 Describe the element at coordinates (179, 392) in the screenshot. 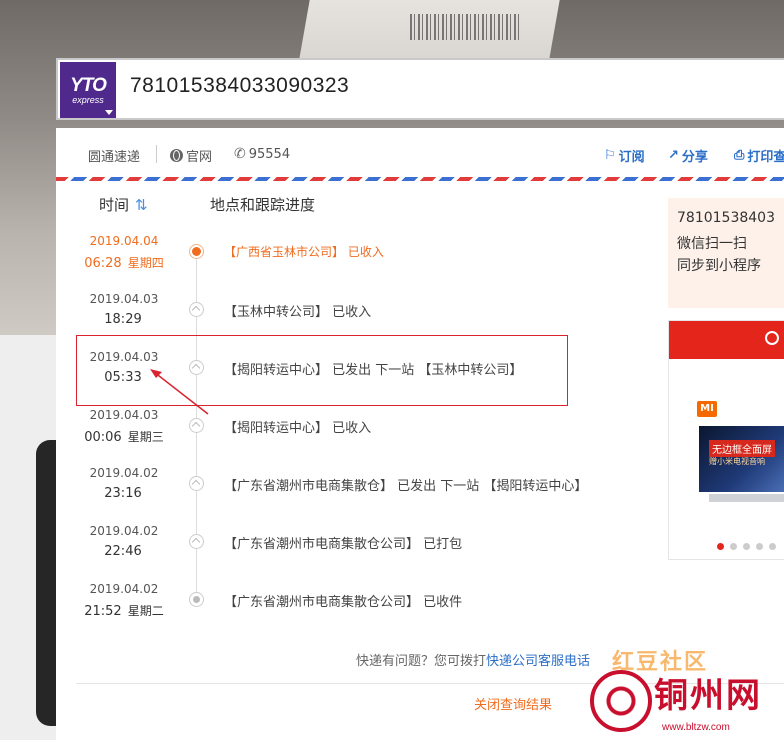

I see `annotation-arrow-icon` at that location.